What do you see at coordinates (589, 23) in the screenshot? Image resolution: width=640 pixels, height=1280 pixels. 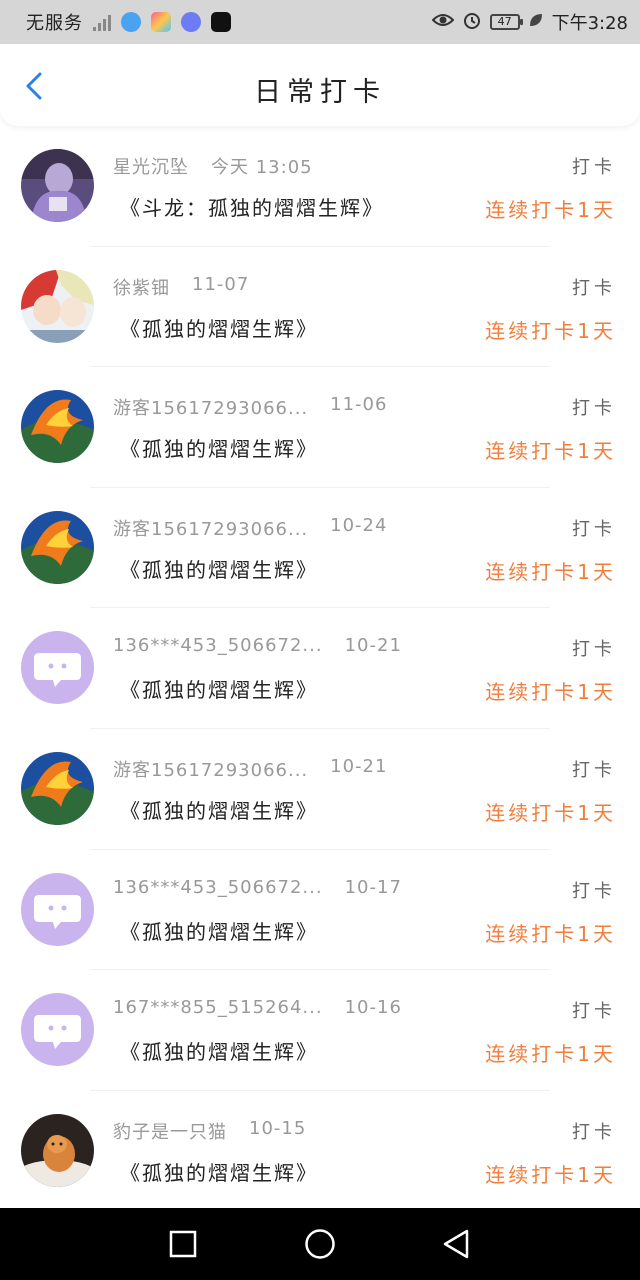 I see `clock-time: 下午3:28` at bounding box center [589, 23].